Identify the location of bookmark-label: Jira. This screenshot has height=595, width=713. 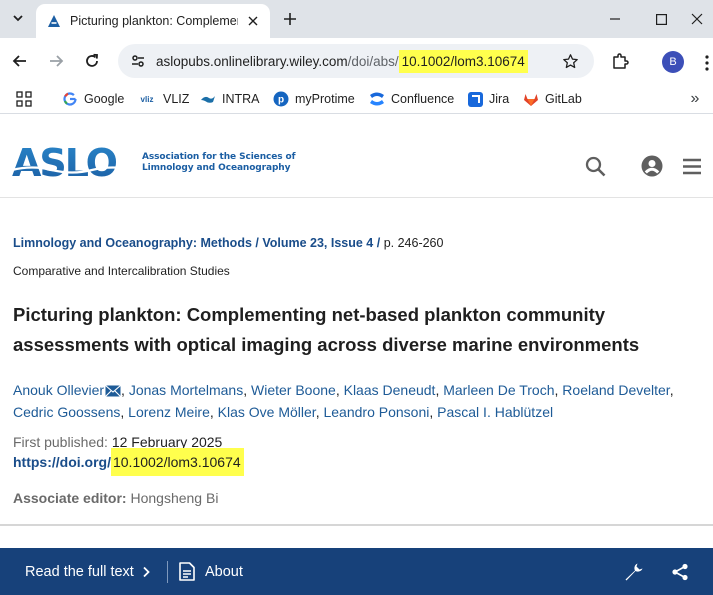
(499, 99).